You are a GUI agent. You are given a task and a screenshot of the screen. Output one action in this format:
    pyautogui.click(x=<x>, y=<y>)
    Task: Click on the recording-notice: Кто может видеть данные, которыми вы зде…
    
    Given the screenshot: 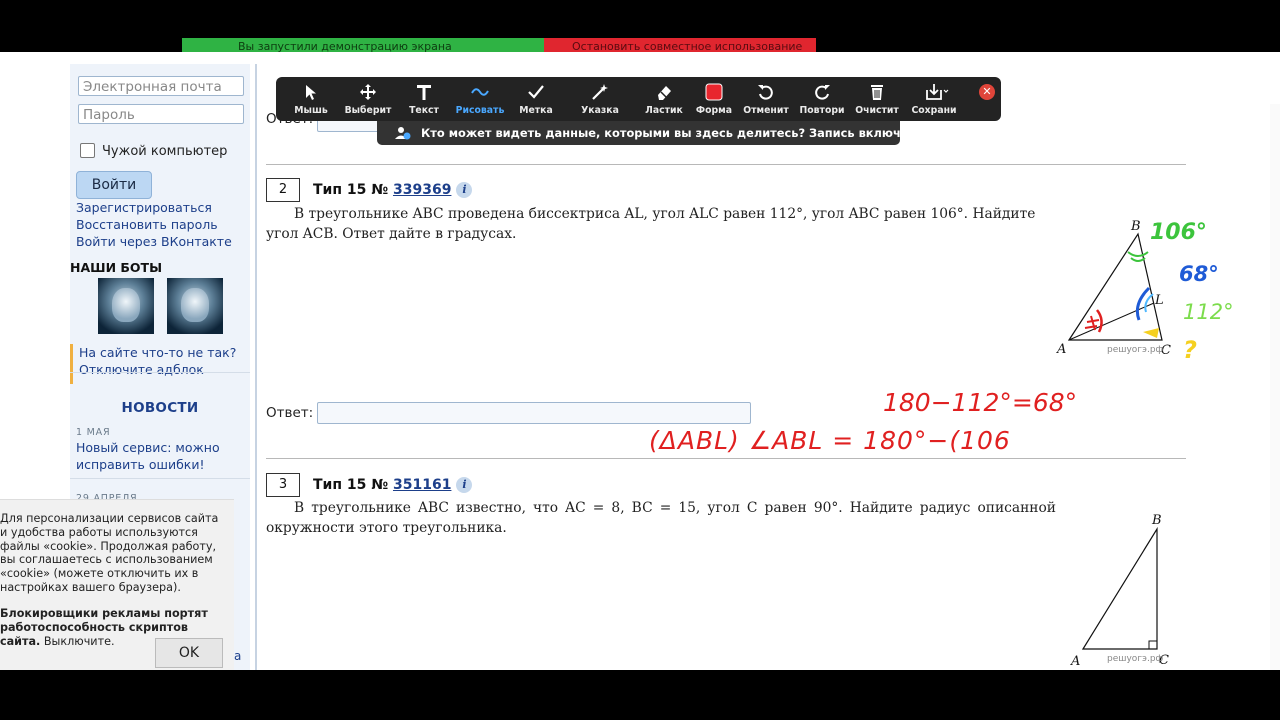 What is the action you would take?
    pyautogui.click(x=650, y=133)
    